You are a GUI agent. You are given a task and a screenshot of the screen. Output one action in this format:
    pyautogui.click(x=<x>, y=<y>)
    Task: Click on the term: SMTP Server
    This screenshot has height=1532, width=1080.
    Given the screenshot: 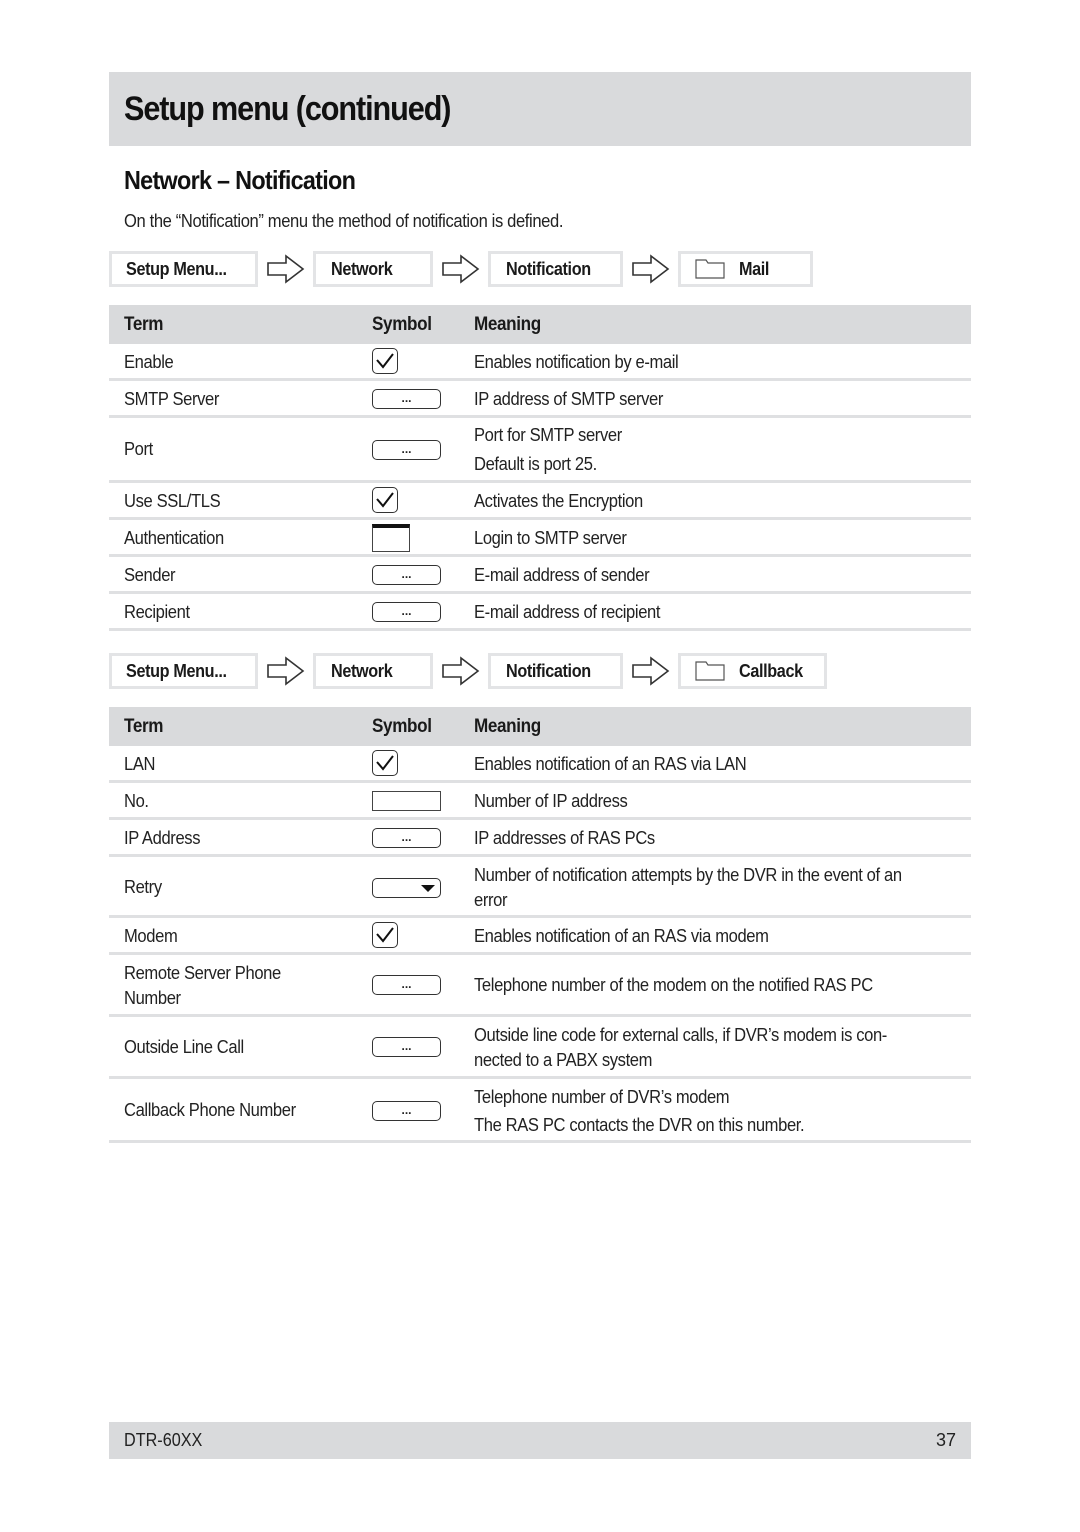 What is the action you would take?
    pyautogui.click(x=172, y=399)
    